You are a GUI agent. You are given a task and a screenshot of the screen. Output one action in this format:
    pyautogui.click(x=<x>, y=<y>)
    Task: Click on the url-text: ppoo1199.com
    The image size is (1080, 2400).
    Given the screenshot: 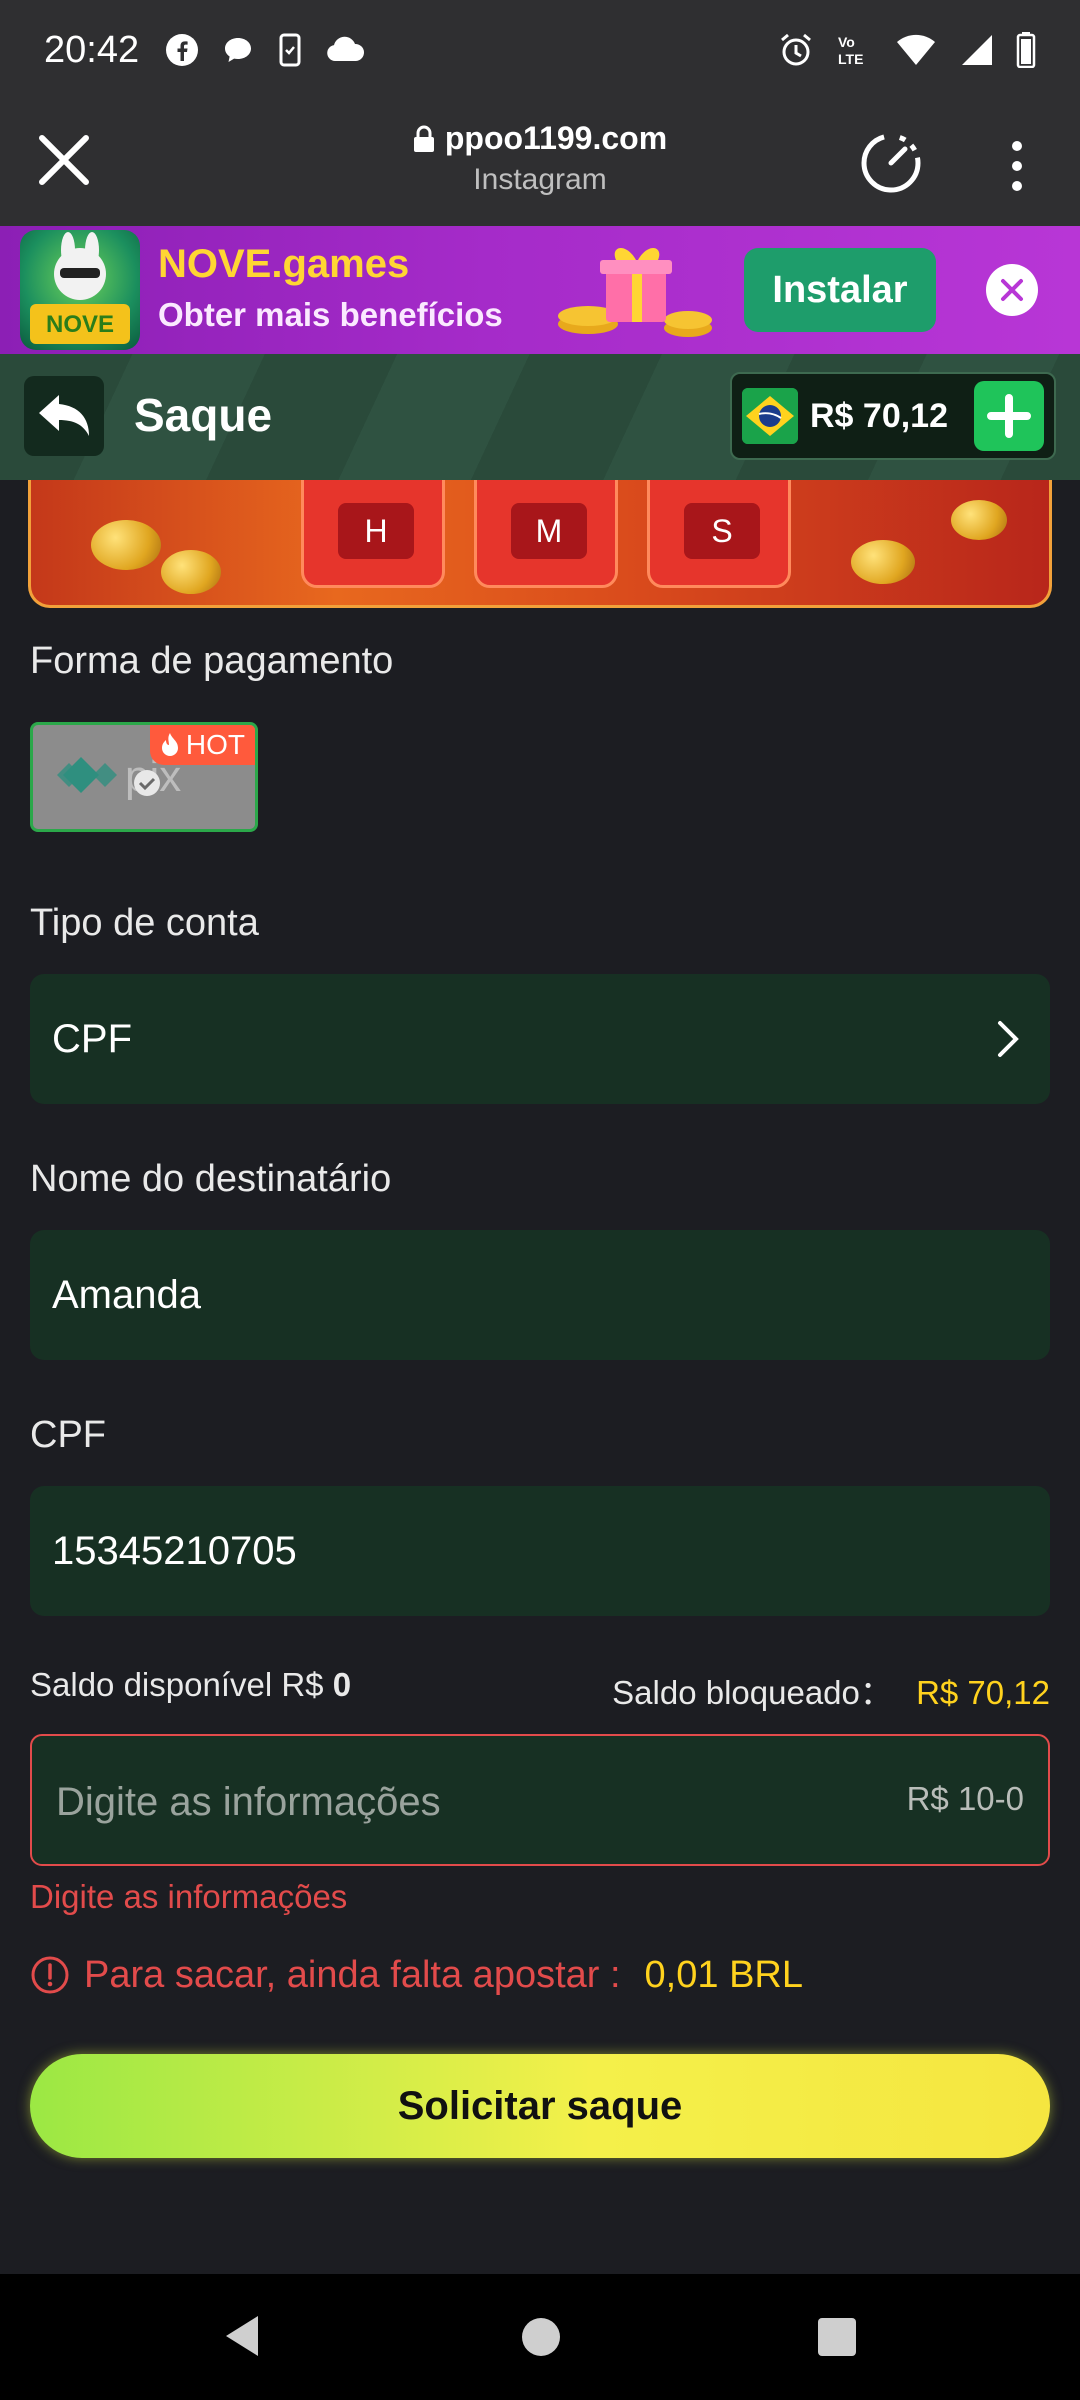 What is the action you would take?
    pyautogui.click(x=556, y=138)
    